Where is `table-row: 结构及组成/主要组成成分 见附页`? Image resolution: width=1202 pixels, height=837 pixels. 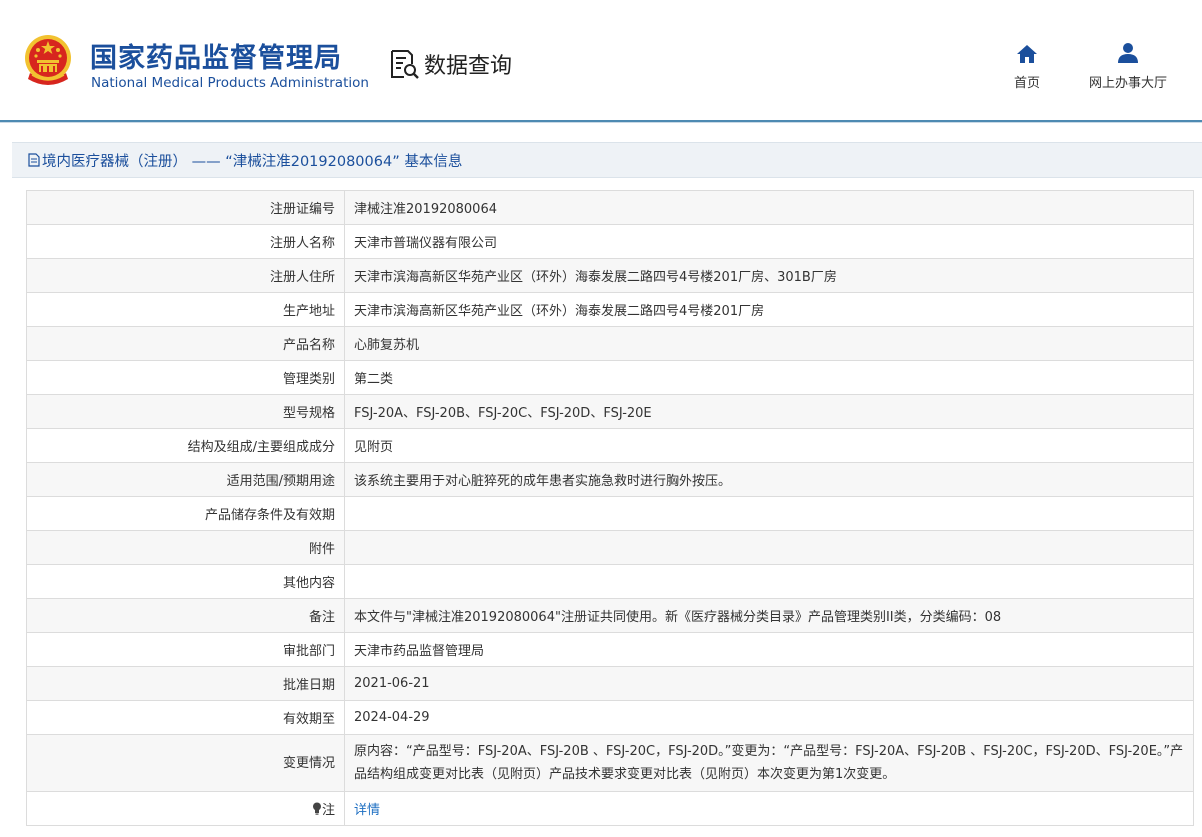
table-row: 结构及组成/主要组成成分 见附页 is located at coordinates (610, 445).